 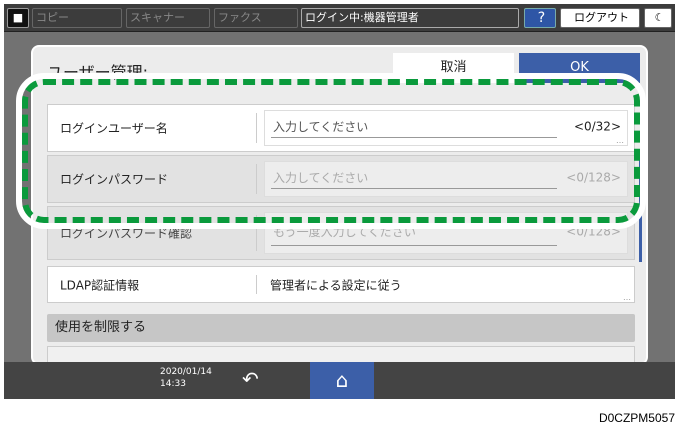 I want to click on home-icon: ⌂, so click(x=342, y=380).